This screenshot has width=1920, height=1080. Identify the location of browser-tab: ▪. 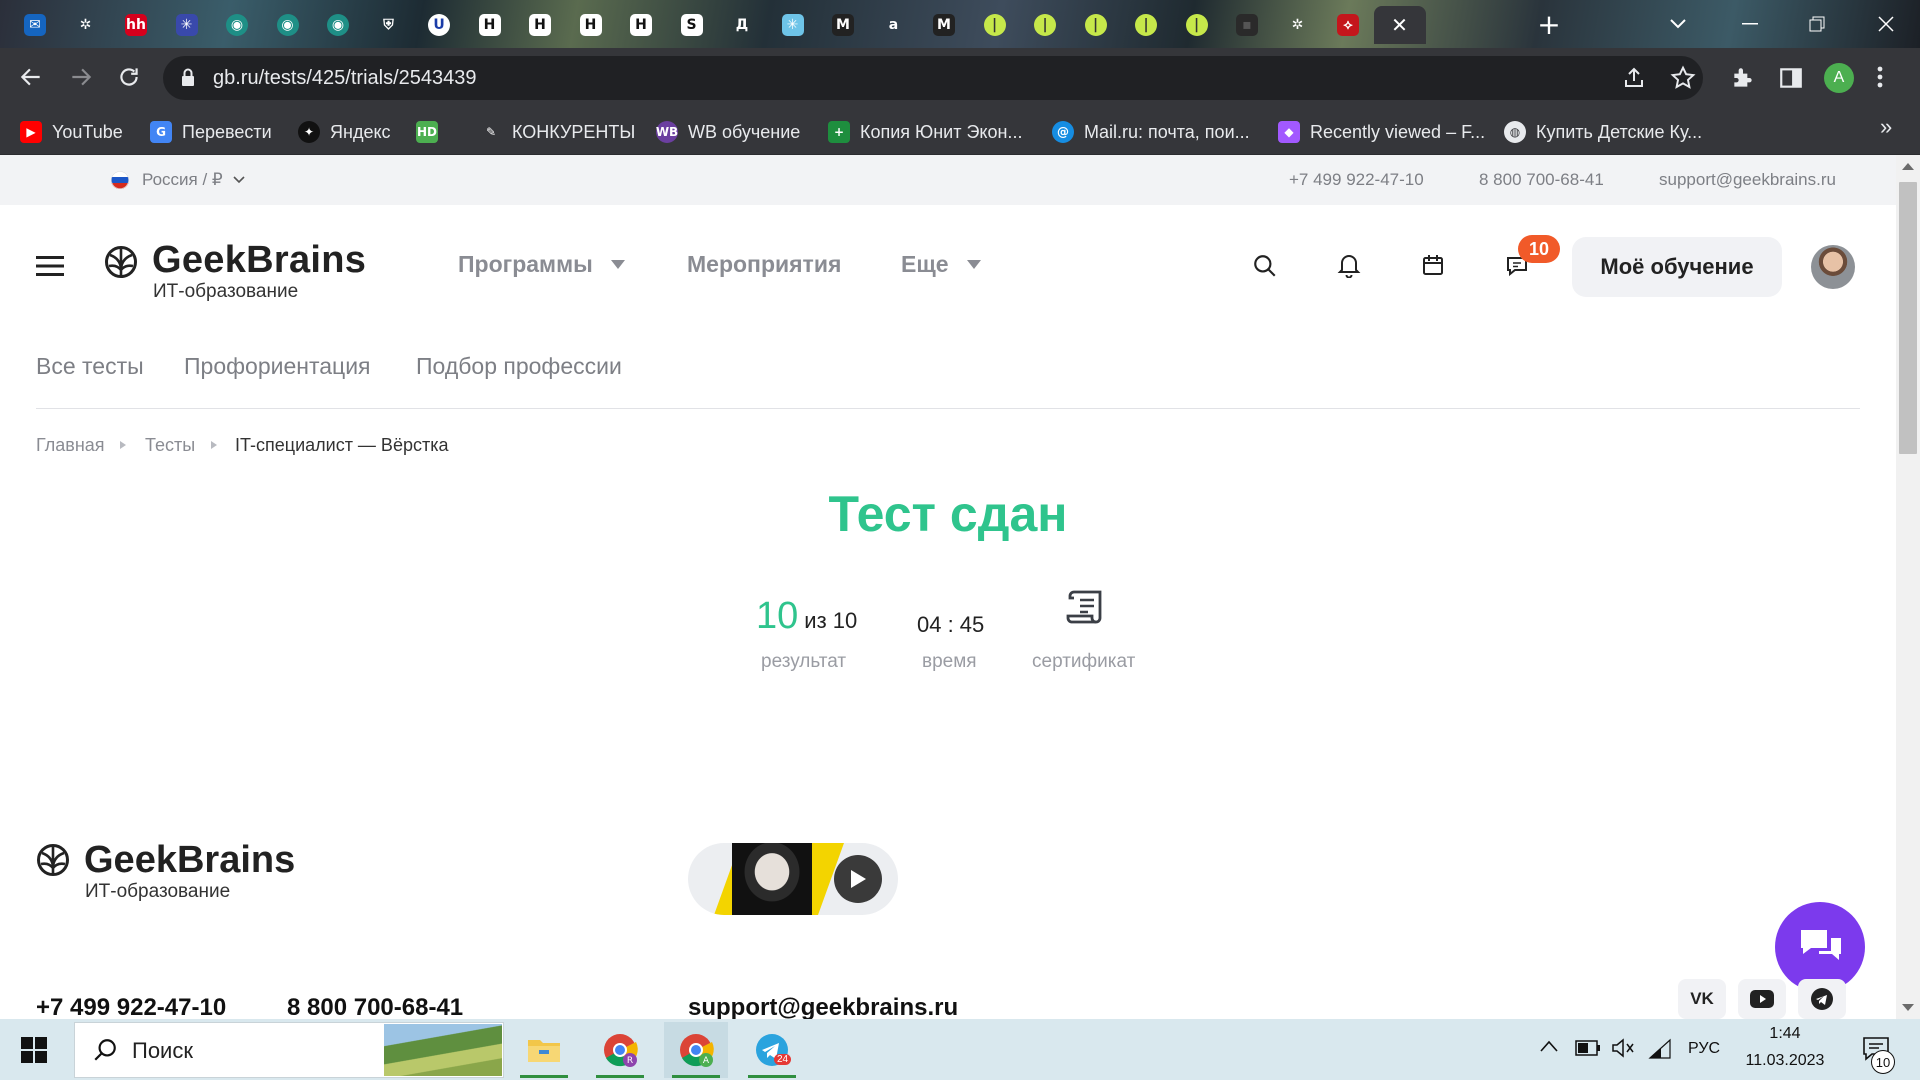
(1247, 25).